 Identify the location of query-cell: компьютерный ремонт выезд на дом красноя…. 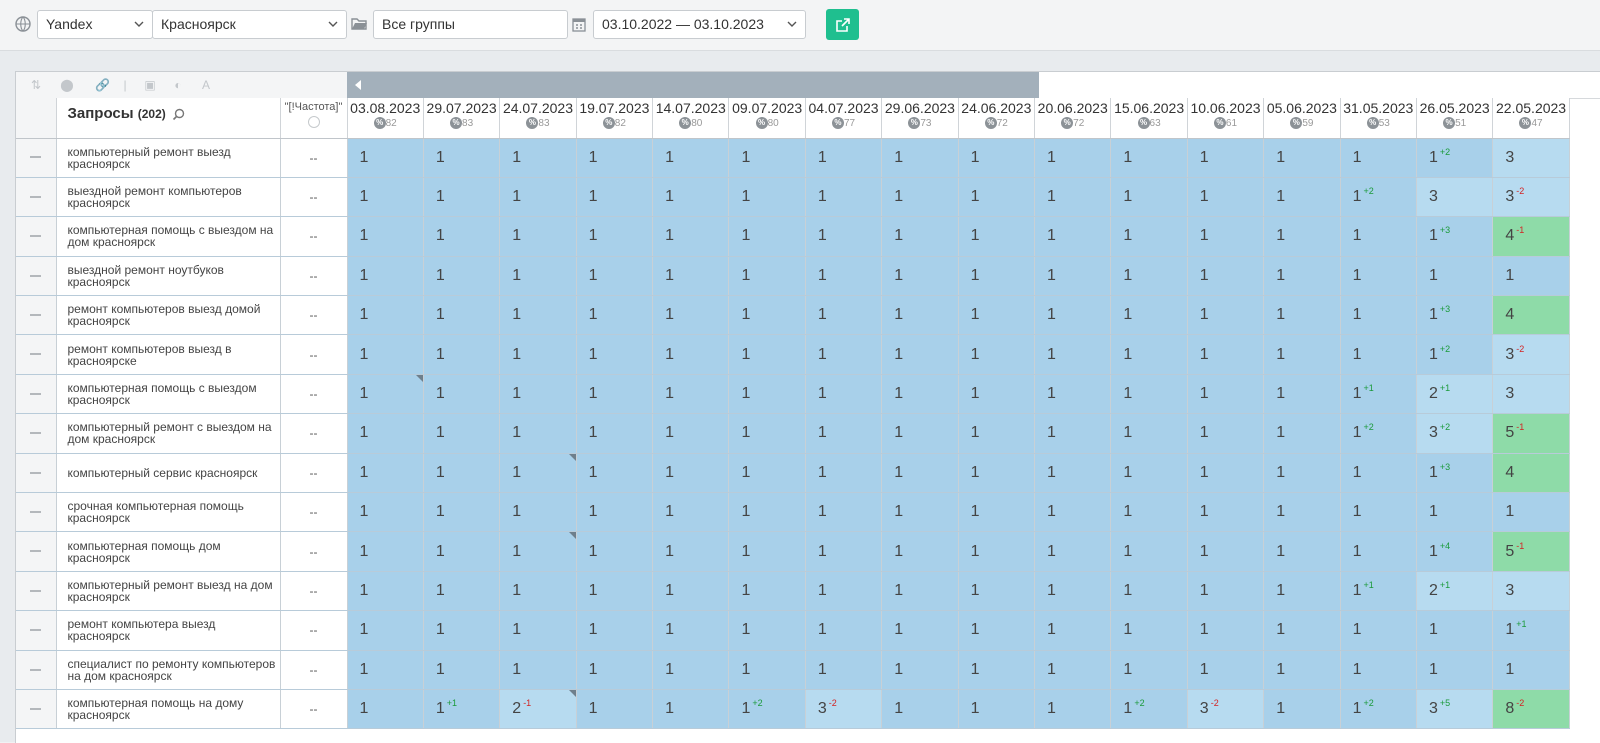
(168, 591).